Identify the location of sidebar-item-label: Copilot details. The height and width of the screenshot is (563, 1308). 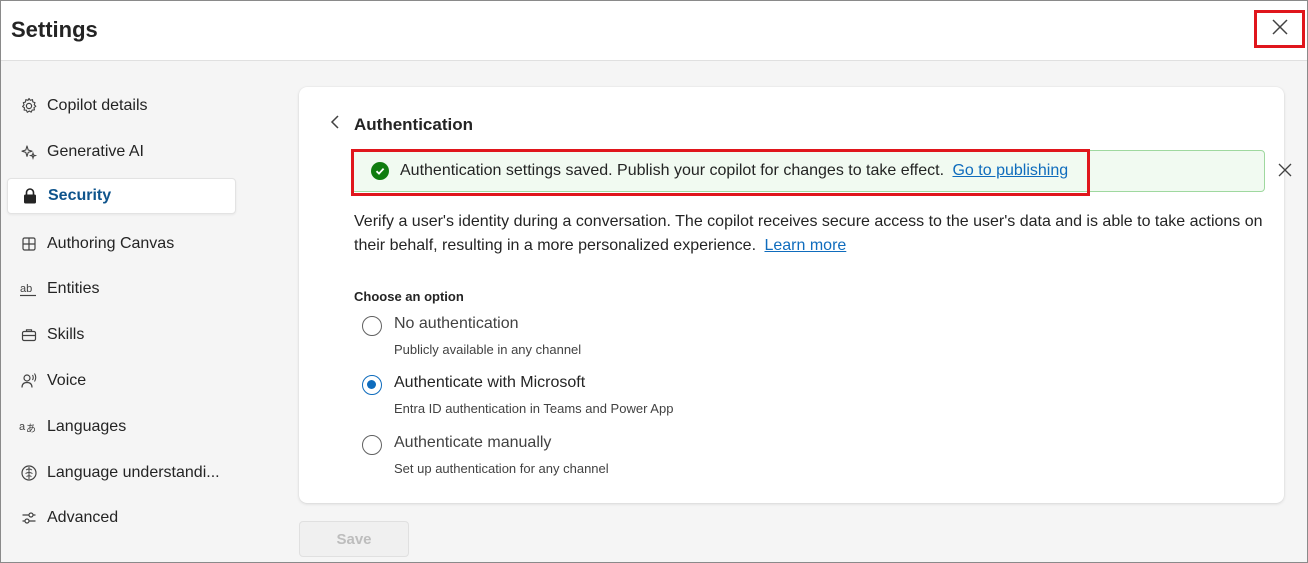
(97, 105).